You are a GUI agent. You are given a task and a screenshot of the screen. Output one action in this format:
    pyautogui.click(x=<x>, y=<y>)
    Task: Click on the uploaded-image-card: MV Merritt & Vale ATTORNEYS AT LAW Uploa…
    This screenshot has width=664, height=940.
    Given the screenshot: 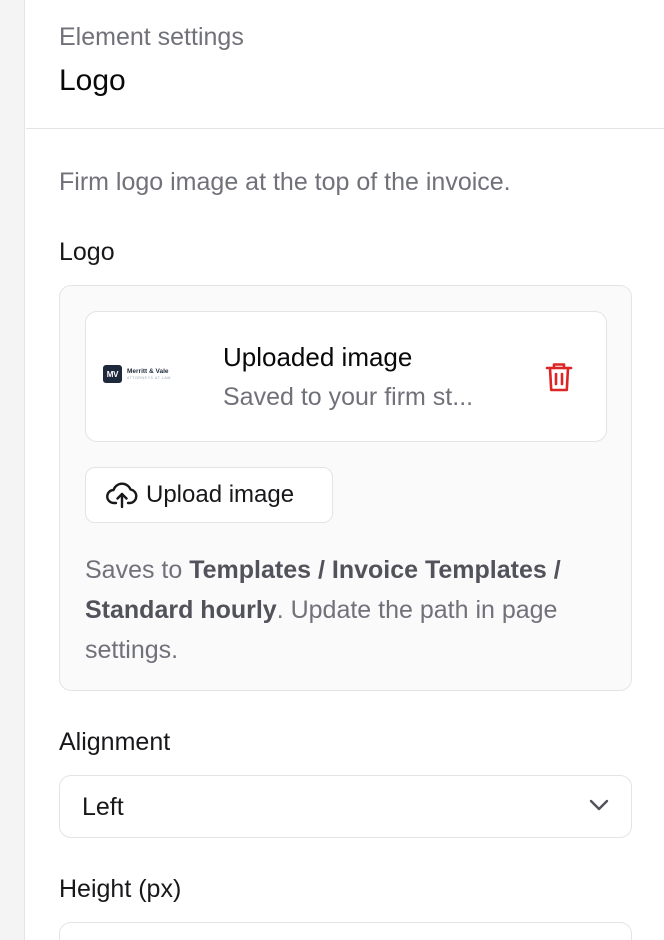 What is the action you would take?
    pyautogui.click(x=346, y=376)
    